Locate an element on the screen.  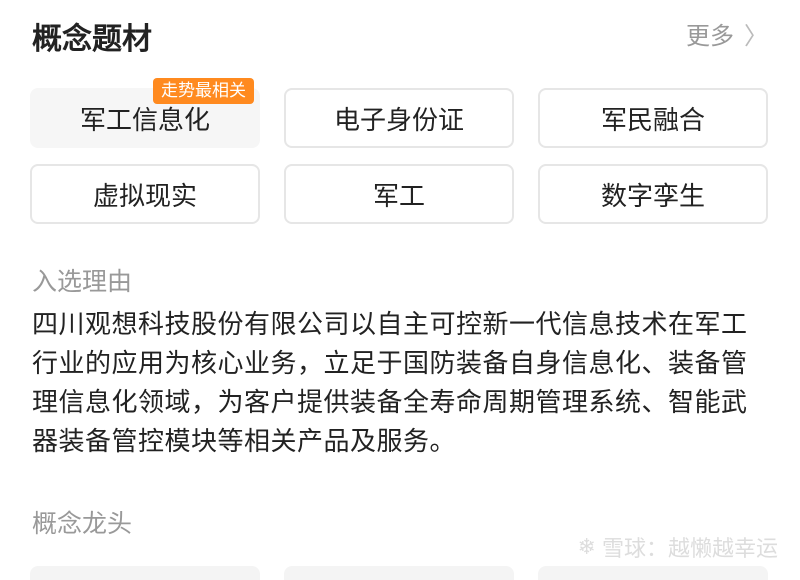
concept-tag-label: 电子身份证 is located at coordinates (398, 120).